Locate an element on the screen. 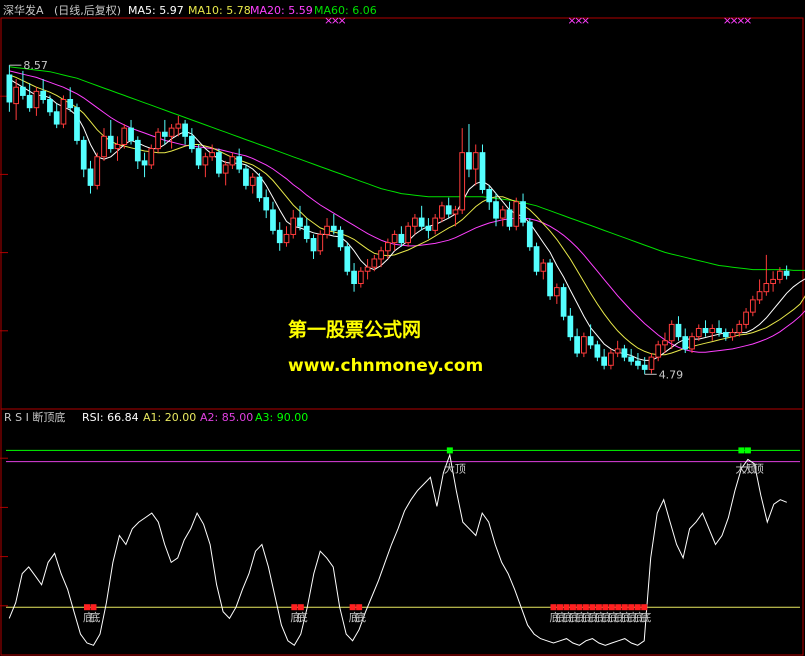 This screenshot has height=656, width=805. watermark-url: www.chnmoney.com is located at coordinates (385, 366).